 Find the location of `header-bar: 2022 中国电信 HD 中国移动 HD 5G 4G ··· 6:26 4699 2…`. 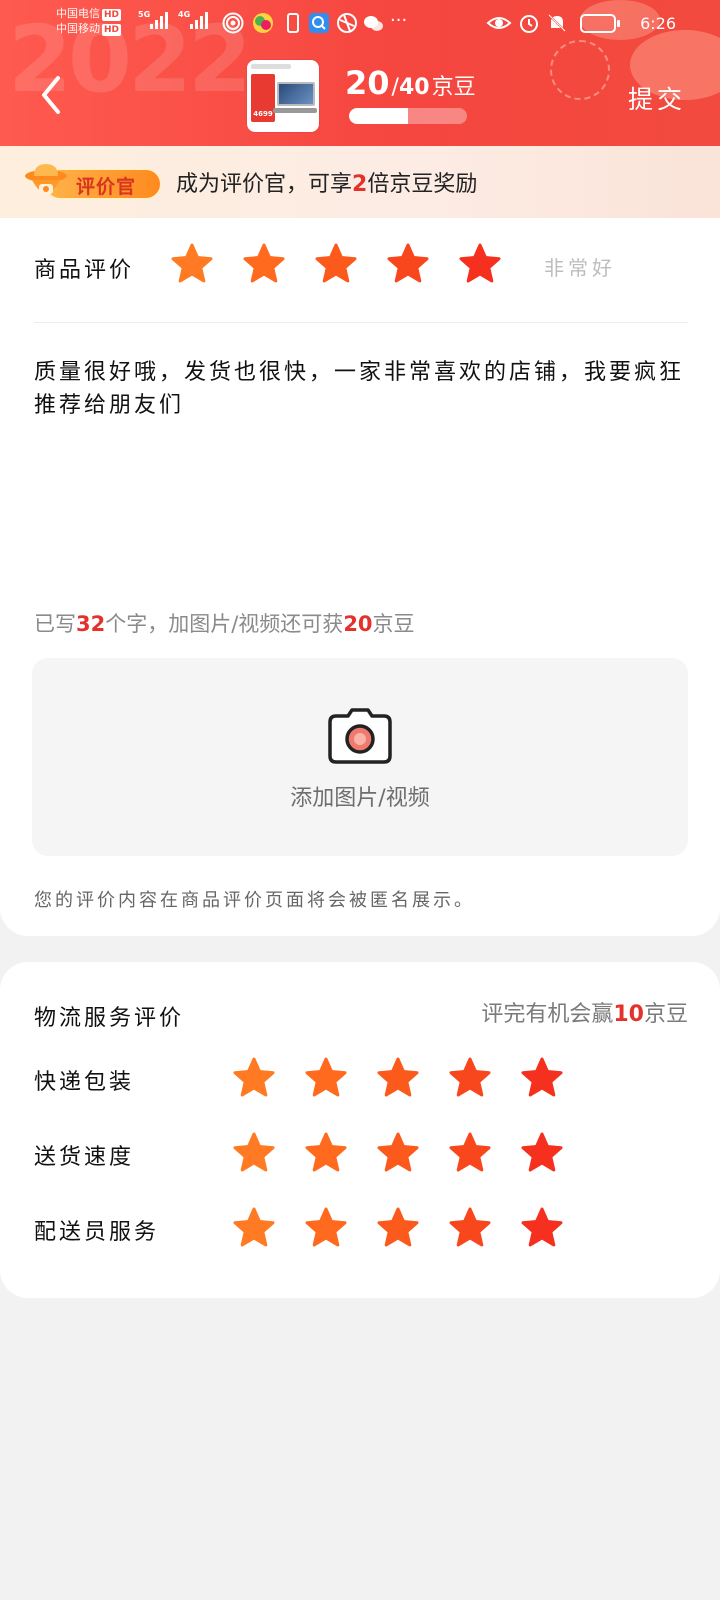

header-bar: 2022 中国电信 HD 中国移动 HD 5G 4G ··· 6:26 4699 2… is located at coordinates (360, 73).